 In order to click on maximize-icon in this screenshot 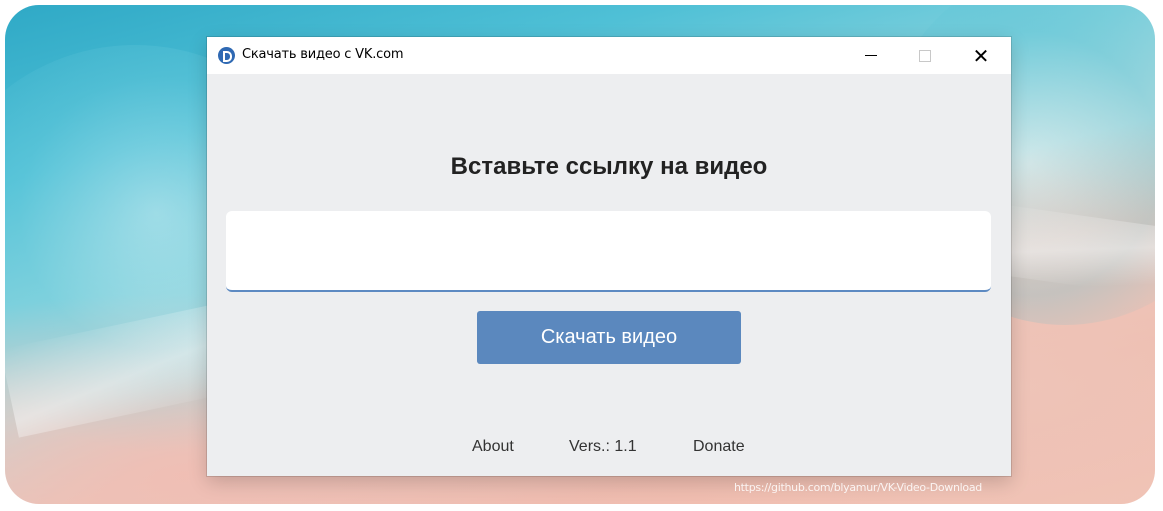, I will do `click(925, 55)`.